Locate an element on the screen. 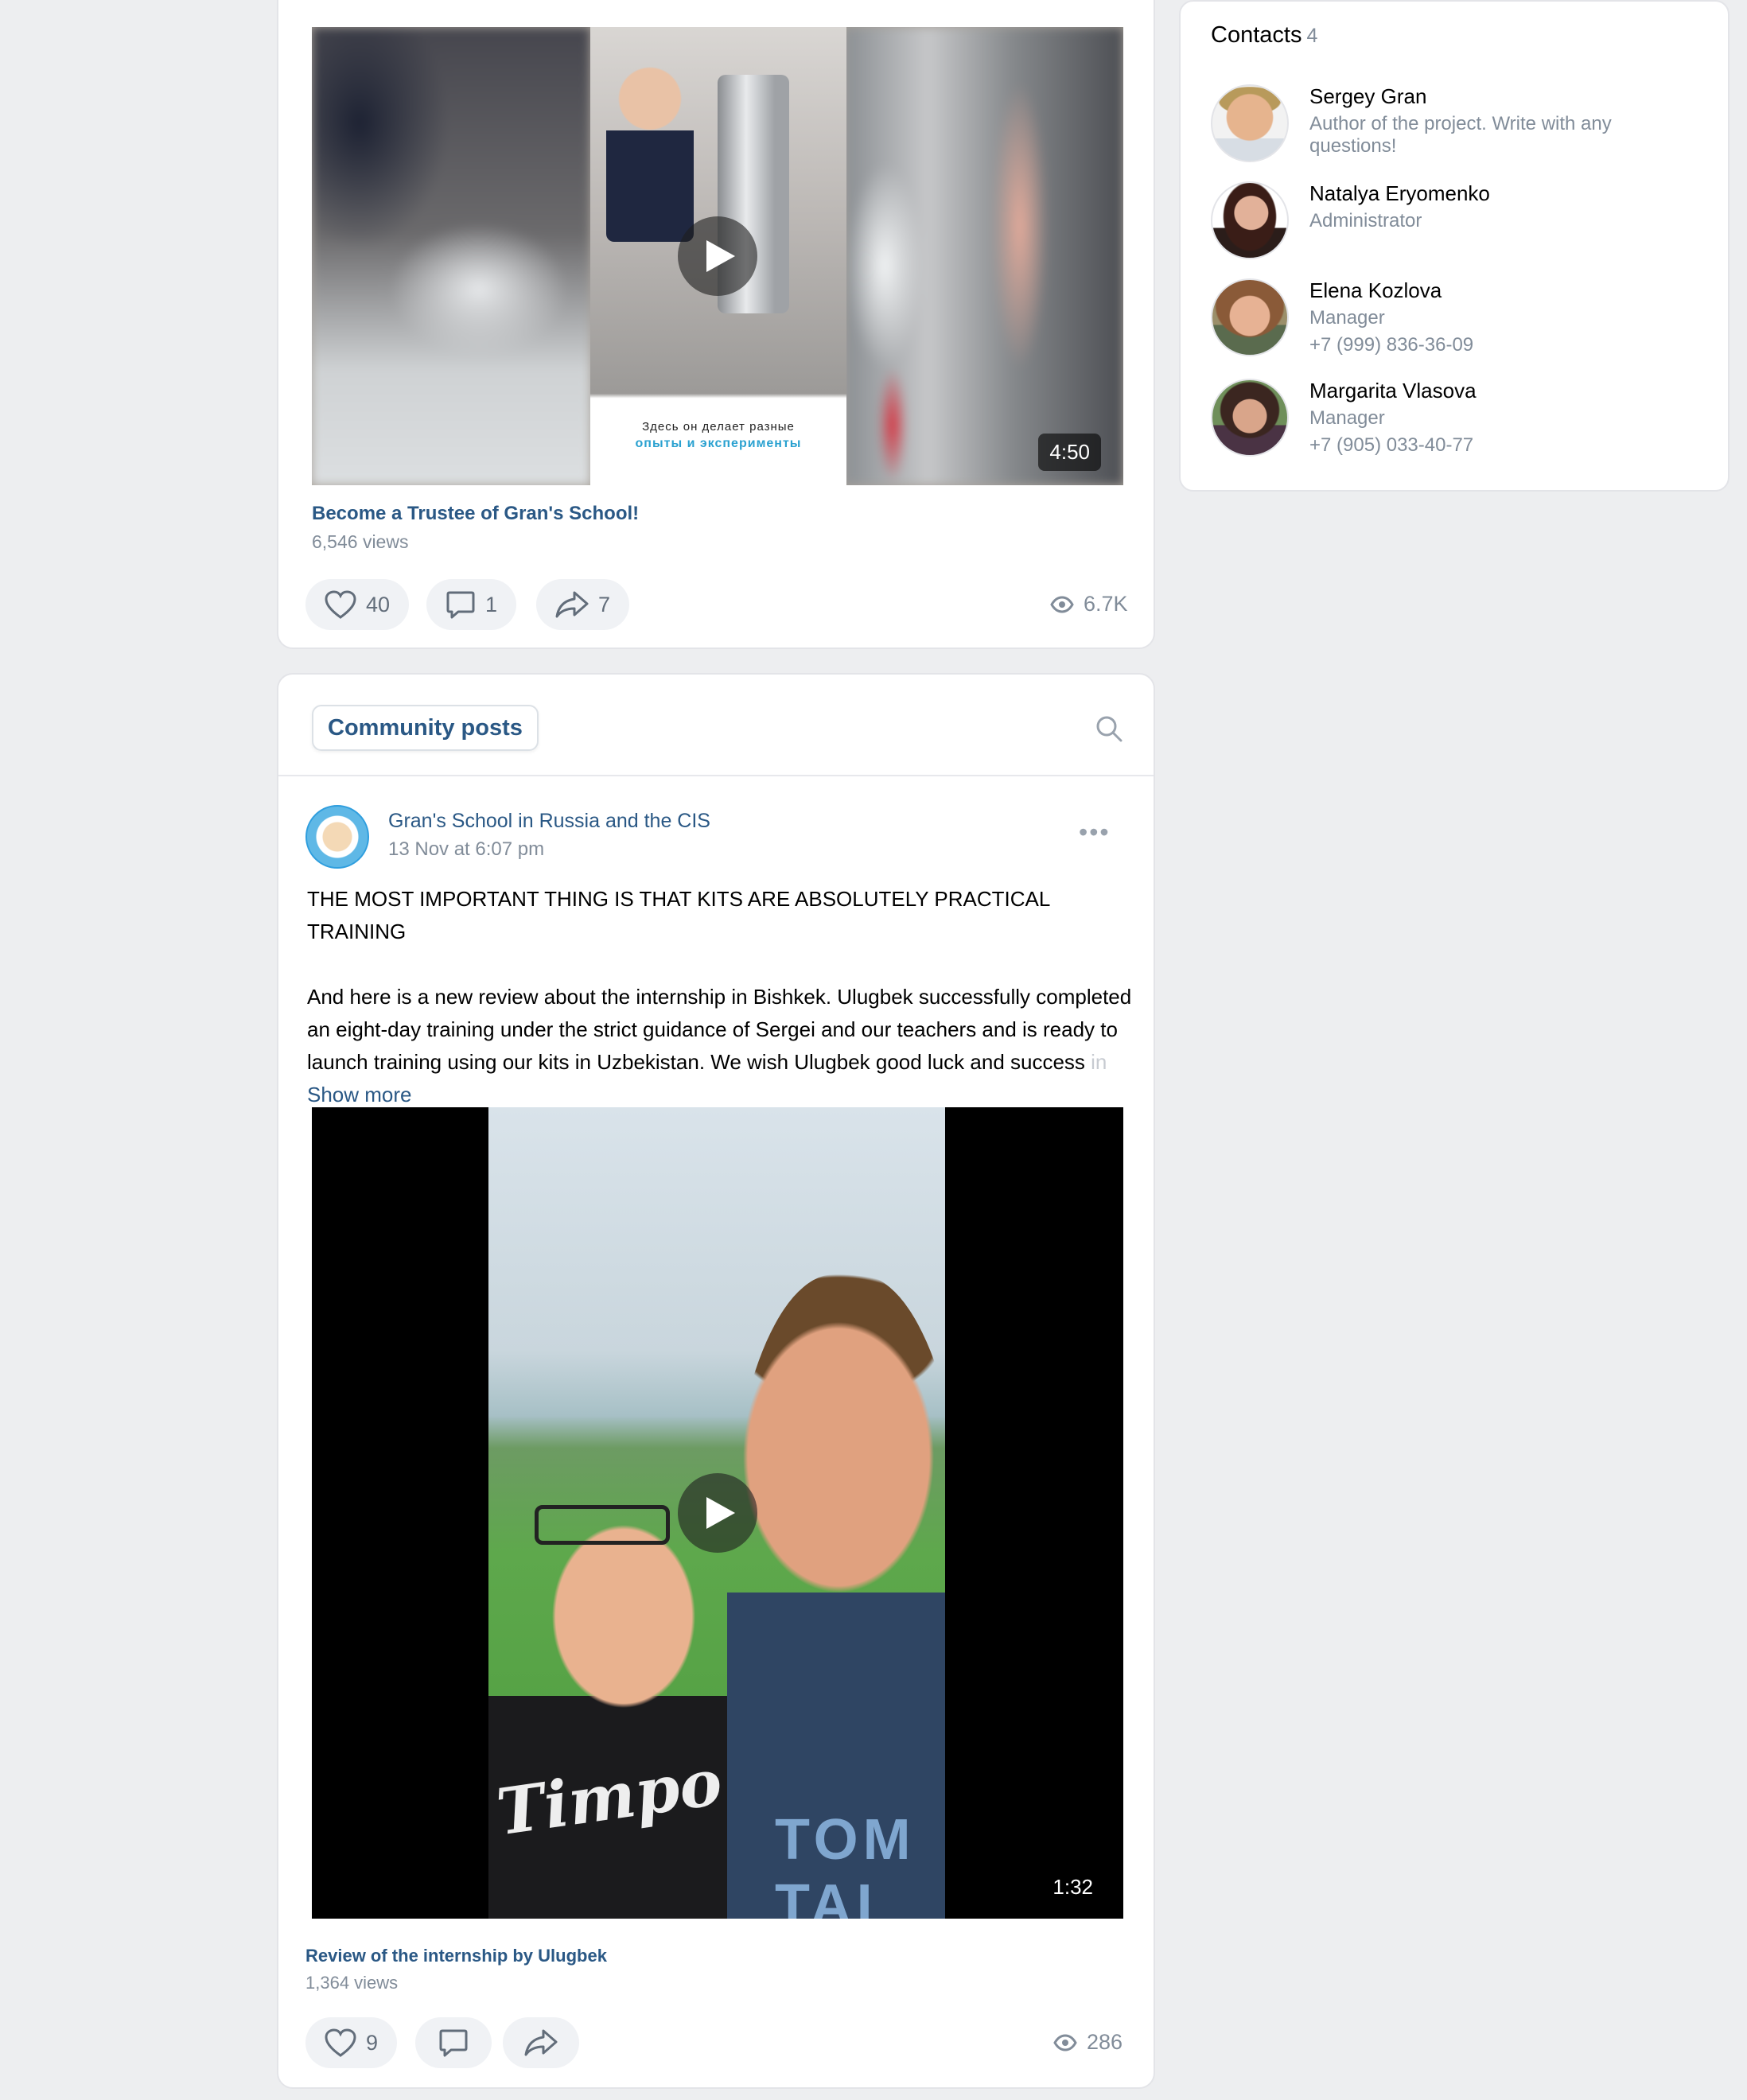 This screenshot has height=2100, width=1747. video-blur-background-right is located at coordinates (984, 256).